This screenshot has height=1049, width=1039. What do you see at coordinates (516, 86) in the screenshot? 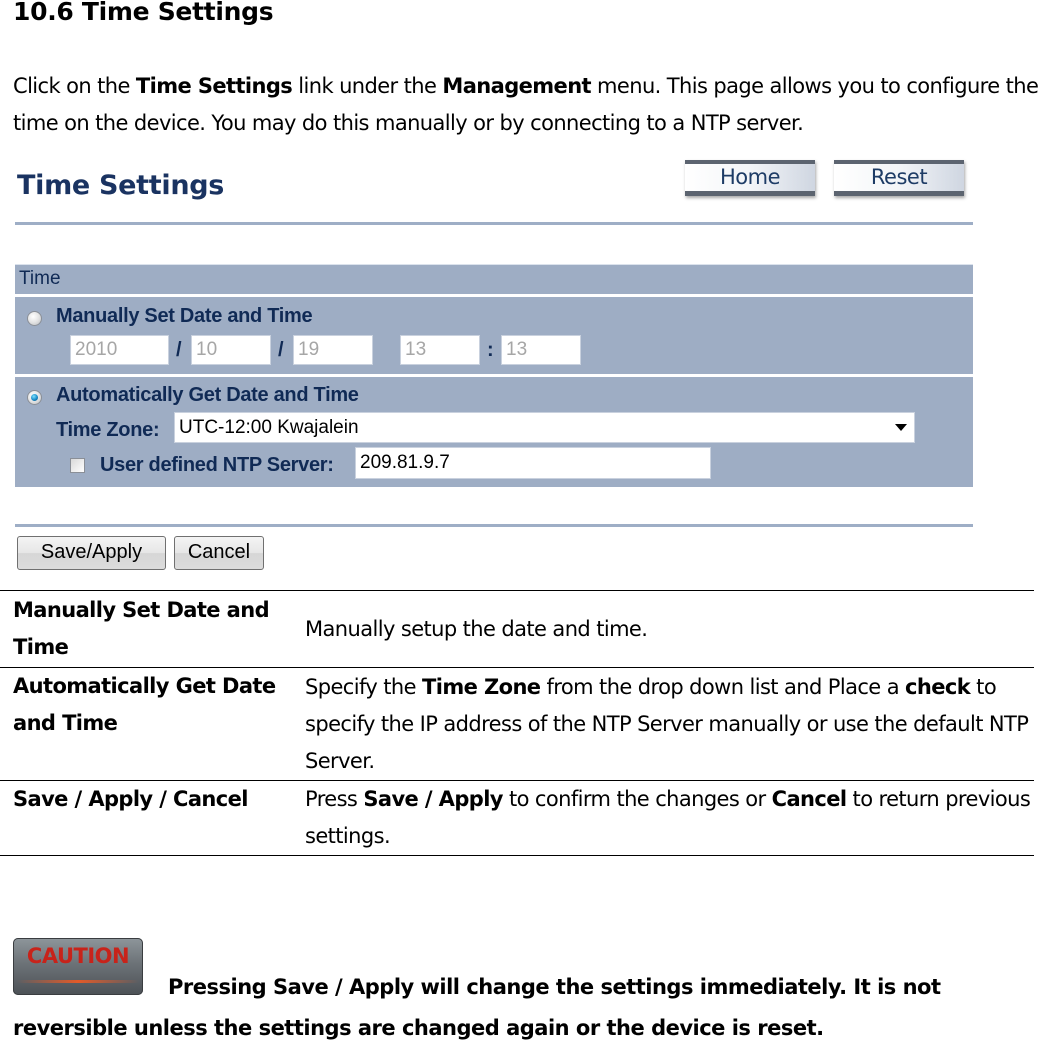
I see `intro-bold-management: Management` at bounding box center [516, 86].